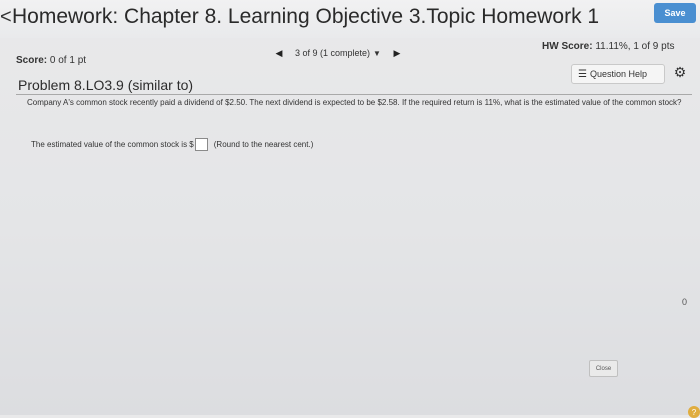 Image resolution: width=700 pixels, height=418 pixels. I want to click on divider, so click(354, 94).